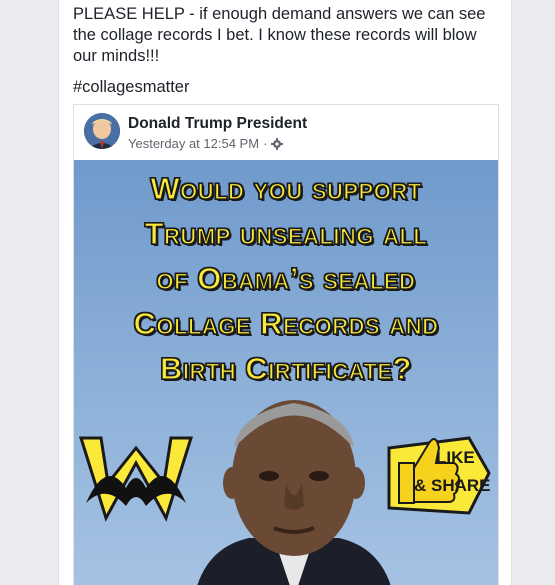 The height and width of the screenshot is (585, 555). Describe the element at coordinates (193, 143) in the screenshot. I see `timestamp-link: Yesterday at 12:54 PM` at that location.